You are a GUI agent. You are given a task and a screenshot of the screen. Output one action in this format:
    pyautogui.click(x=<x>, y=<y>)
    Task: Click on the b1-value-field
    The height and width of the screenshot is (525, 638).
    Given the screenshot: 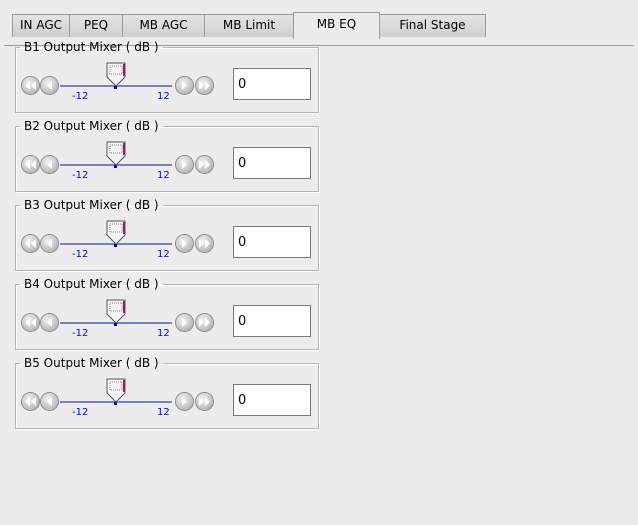 What is the action you would take?
    pyautogui.click(x=272, y=84)
    